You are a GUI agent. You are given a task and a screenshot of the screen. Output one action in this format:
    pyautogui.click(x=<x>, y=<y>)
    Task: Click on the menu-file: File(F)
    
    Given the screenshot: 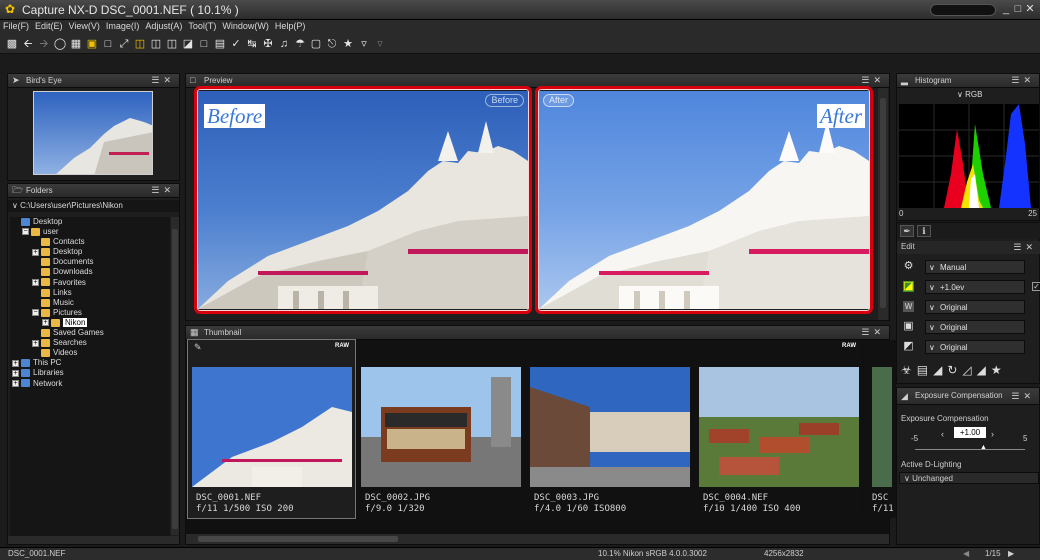 What is the action you would take?
    pyautogui.click(x=16, y=25)
    